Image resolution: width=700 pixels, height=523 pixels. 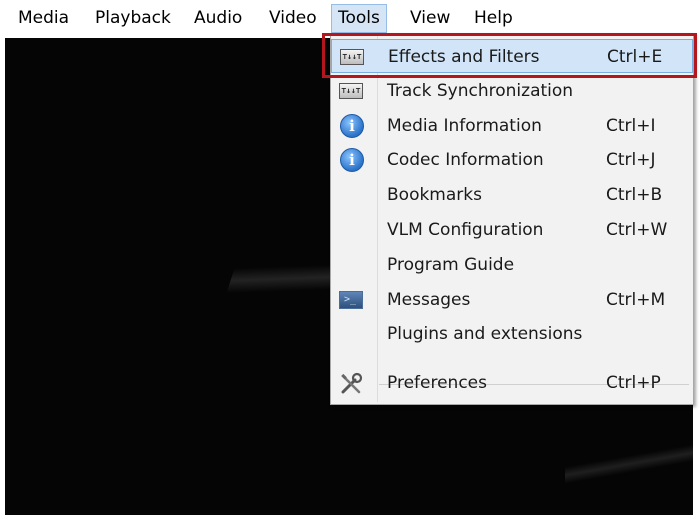 I want to click on menu-item-effects-and-filters: ⊤↓↓⊤ Effects and Filters Ctrl+E, so click(x=512, y=56).